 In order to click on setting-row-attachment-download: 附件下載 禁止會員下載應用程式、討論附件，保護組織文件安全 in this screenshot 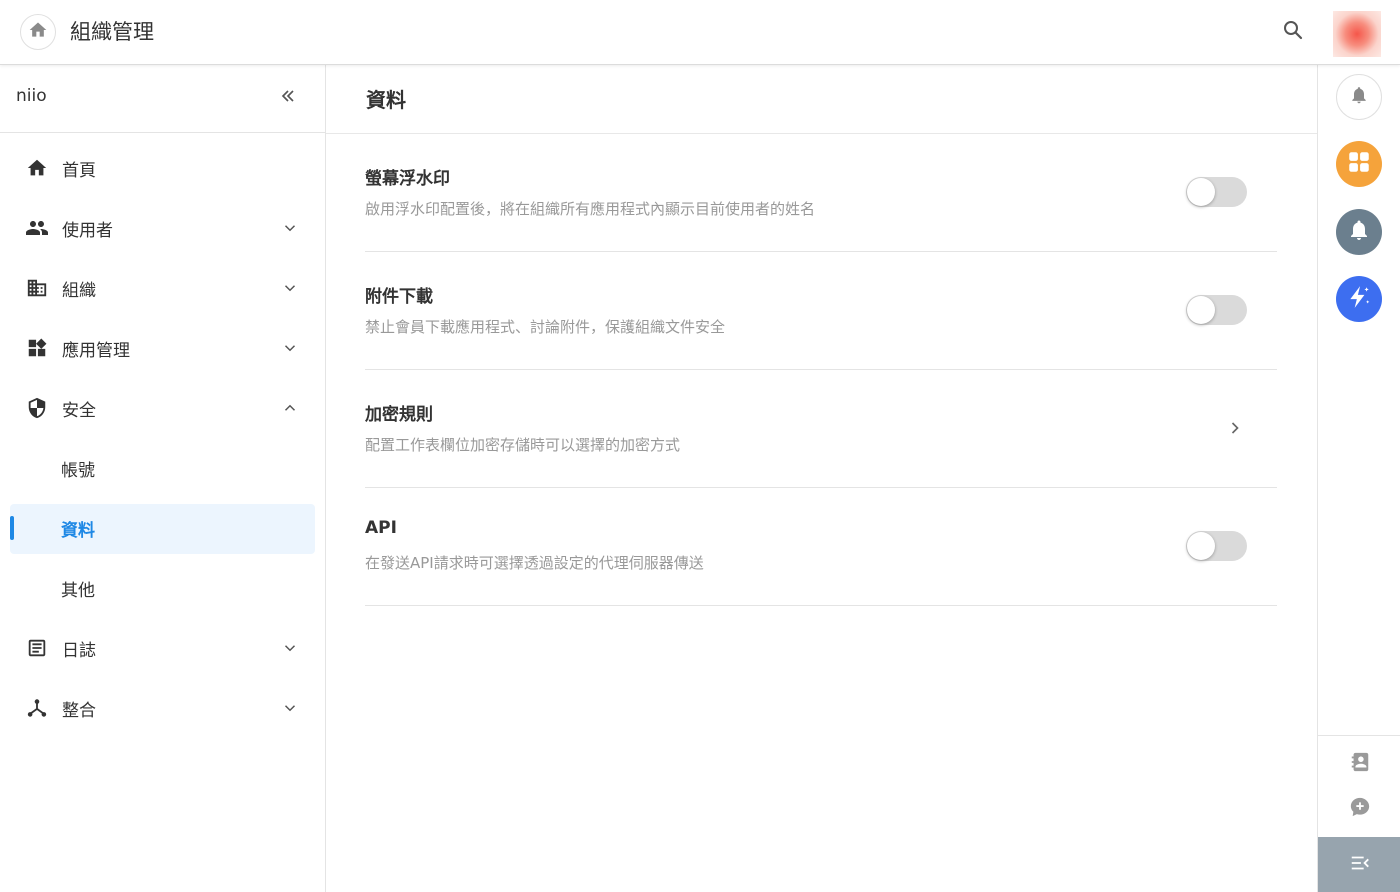, I will do `click(821, 311)`.